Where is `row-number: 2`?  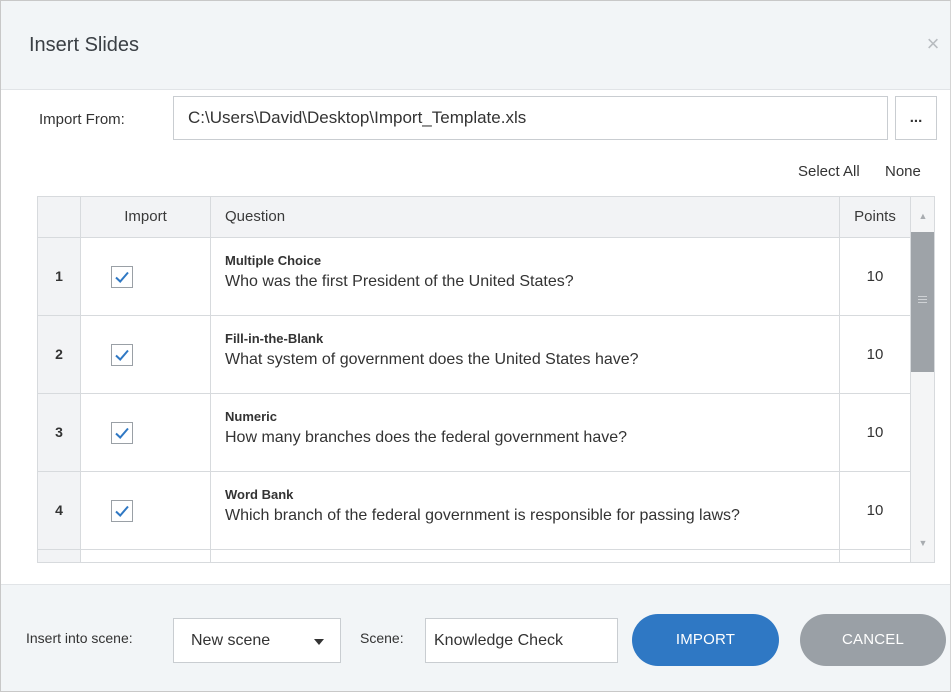
row-number: 2 is located at coordinates (59, 354).